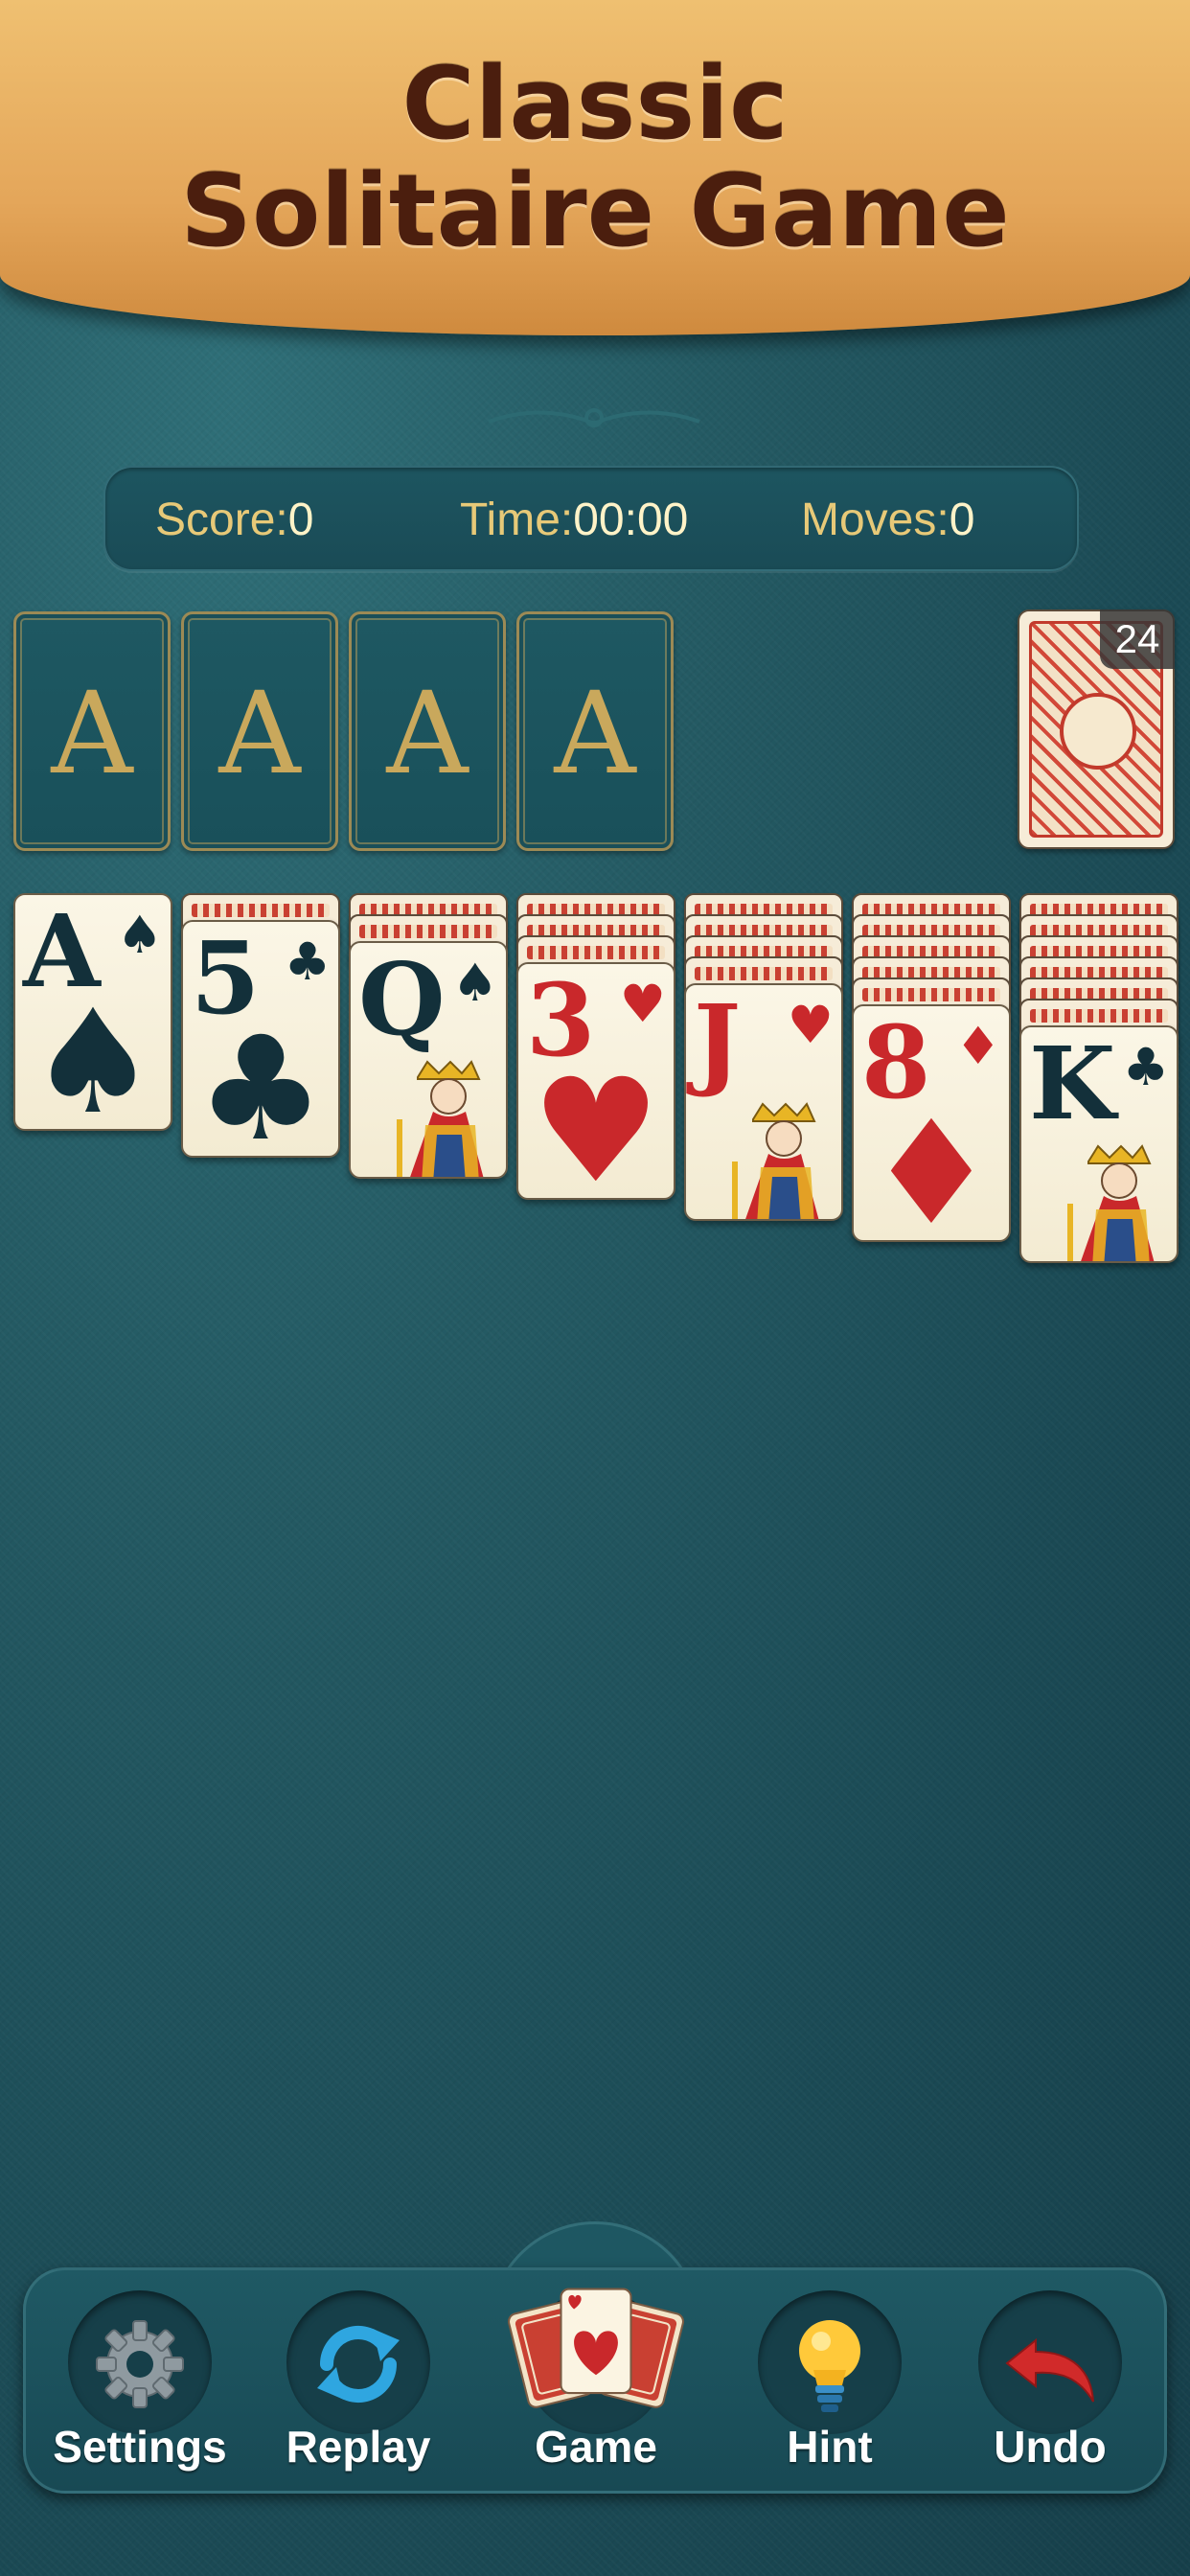  Describe the element at coordinates (596, 1124) in the screenshot. I see `card-suit-large: ♥` at that location.